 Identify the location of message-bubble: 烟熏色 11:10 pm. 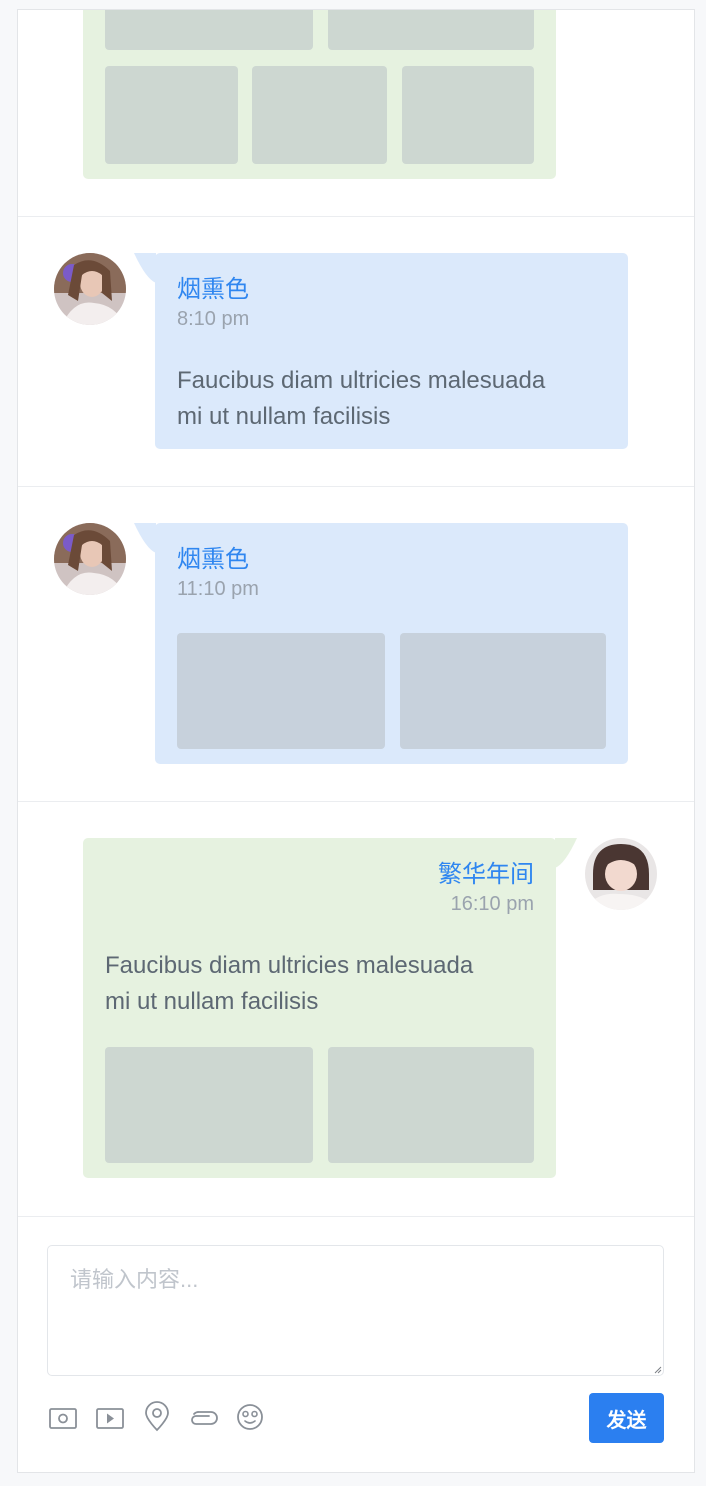
(391, 643).